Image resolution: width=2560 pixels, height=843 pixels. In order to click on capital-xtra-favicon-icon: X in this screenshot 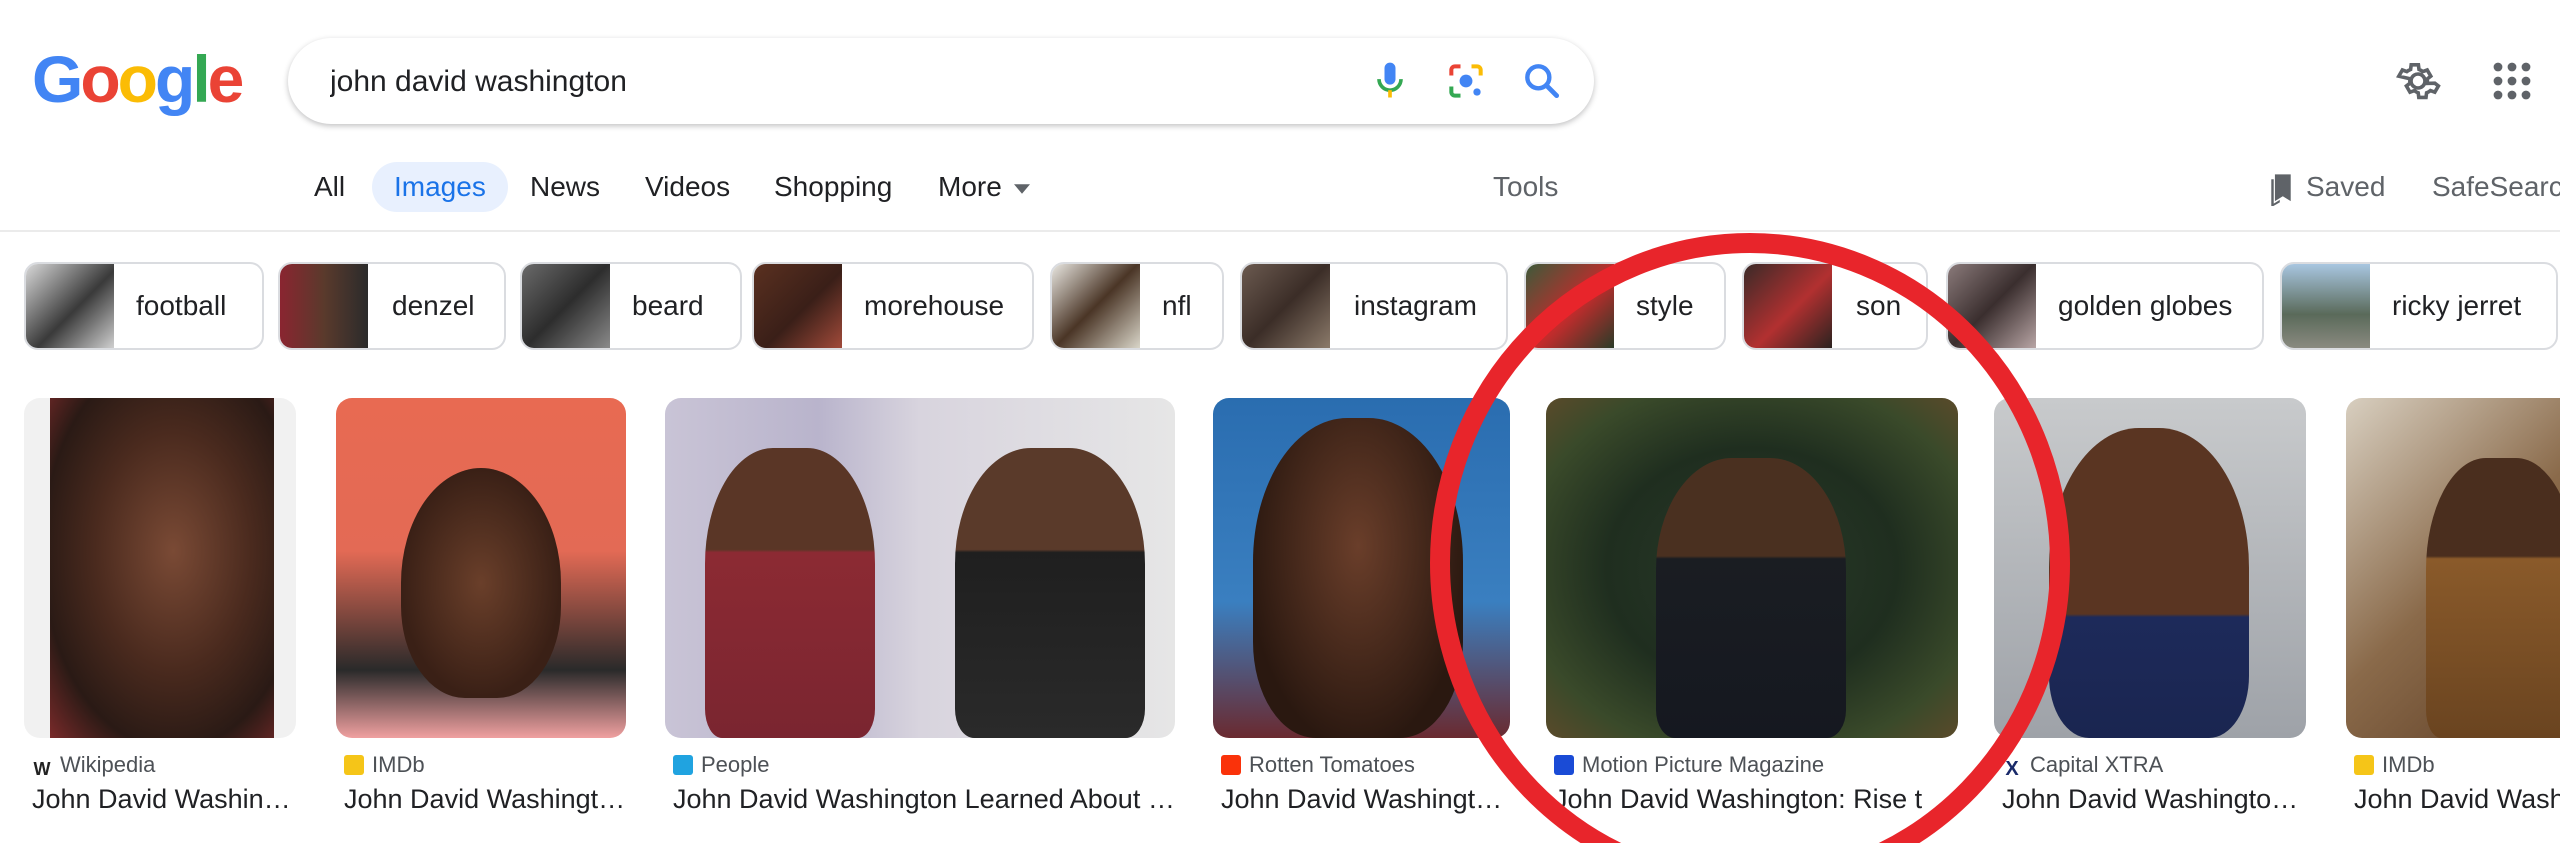, I will do `click(2012, 769)`.